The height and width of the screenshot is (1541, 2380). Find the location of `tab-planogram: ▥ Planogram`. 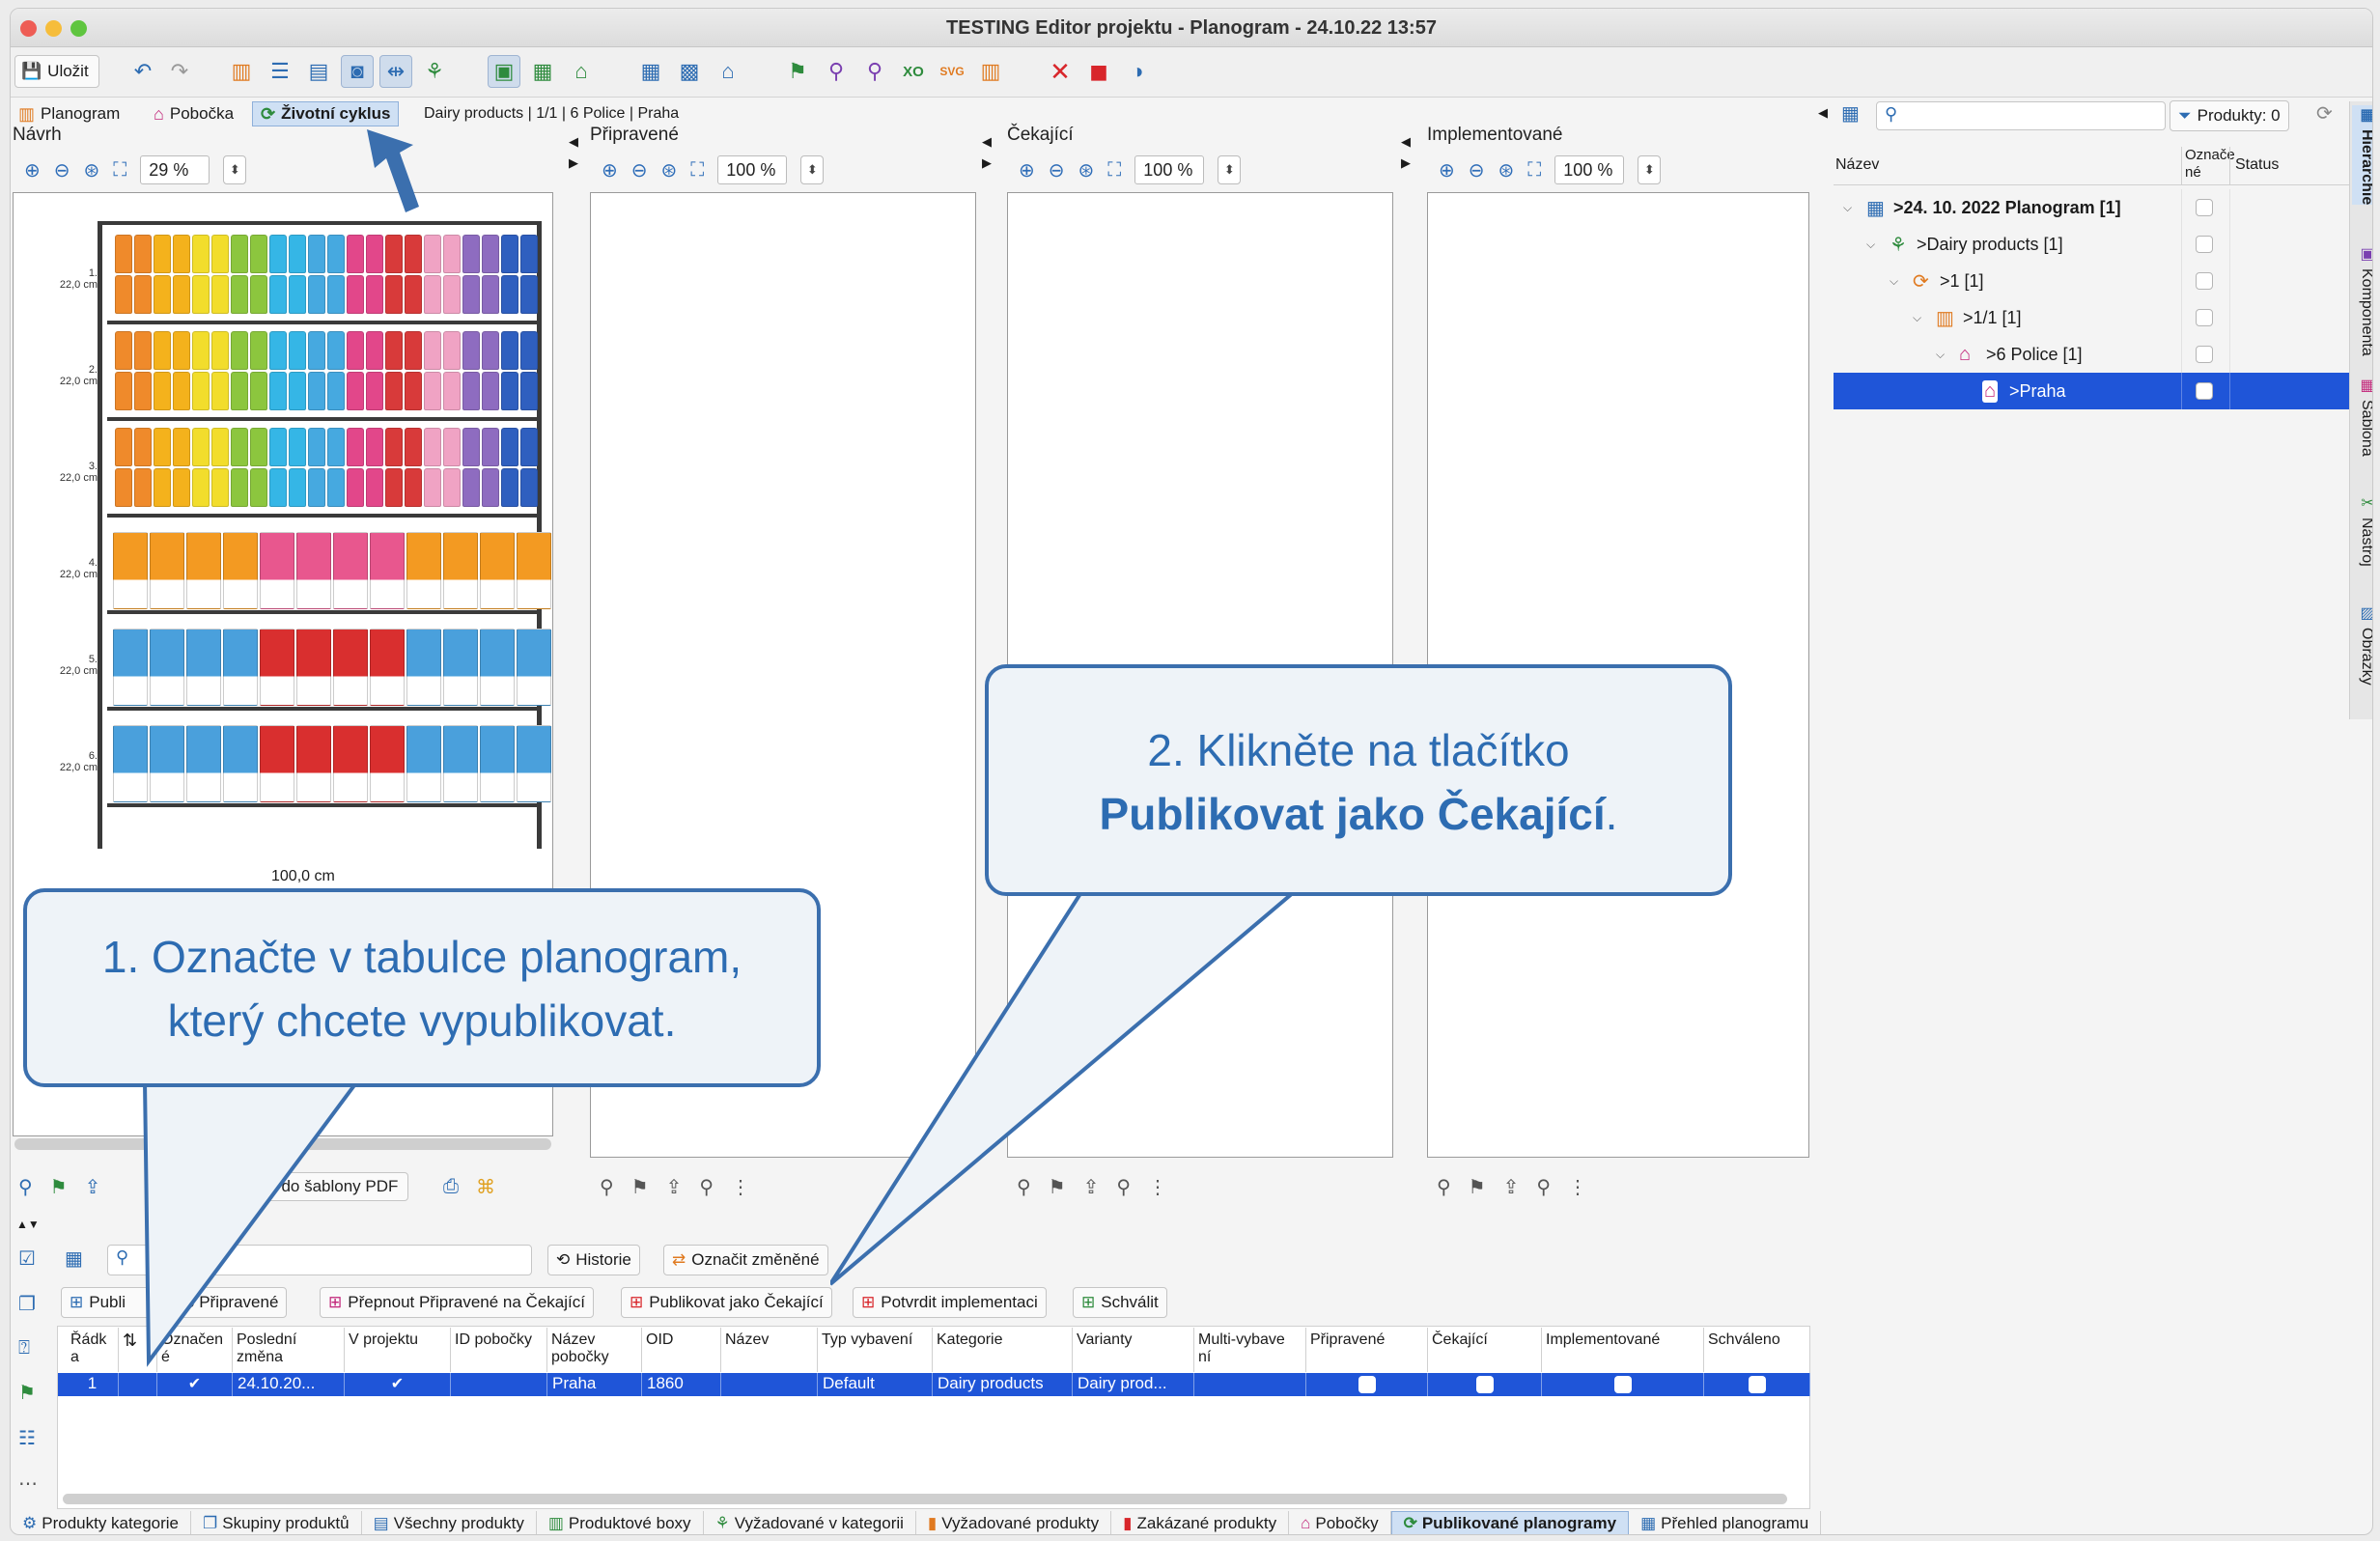

tab-planogram: ▥ Planogram is located at coordinates (69, 113).